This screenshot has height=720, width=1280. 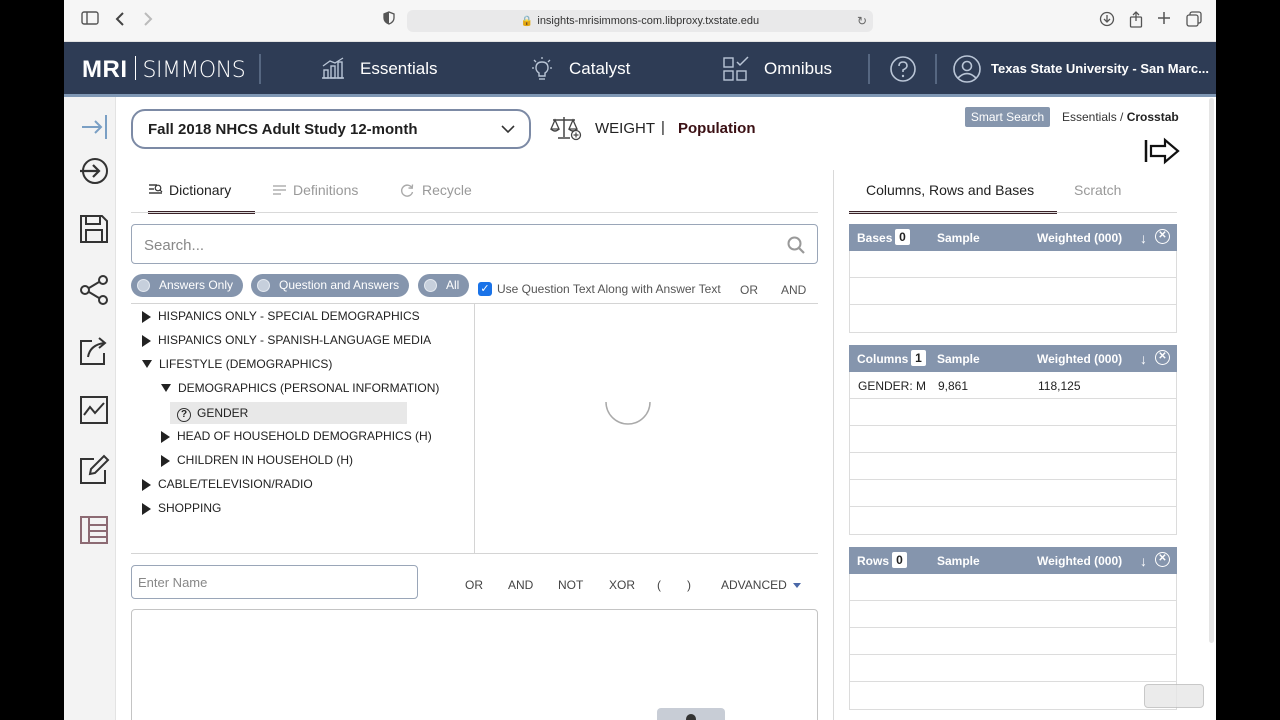 I want to click on op-or: OR, so click(x=474, y=585).